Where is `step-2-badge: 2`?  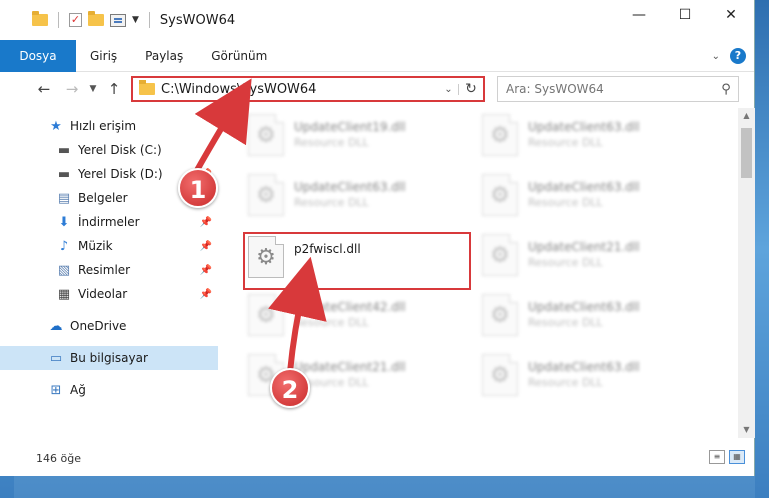 step-2-badge: 2 is located at coordinates (290, 388).